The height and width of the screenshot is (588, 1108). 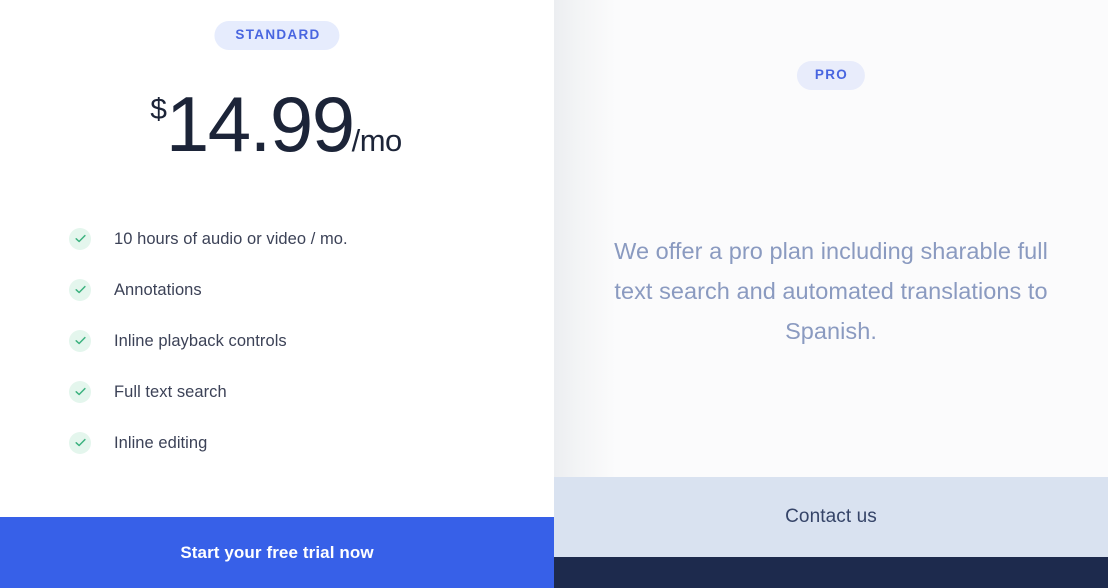 What do you see at coordinates (158, 289) in the screenshot?
I see `feature-label: Annotations` at bounding box center [158, 289].